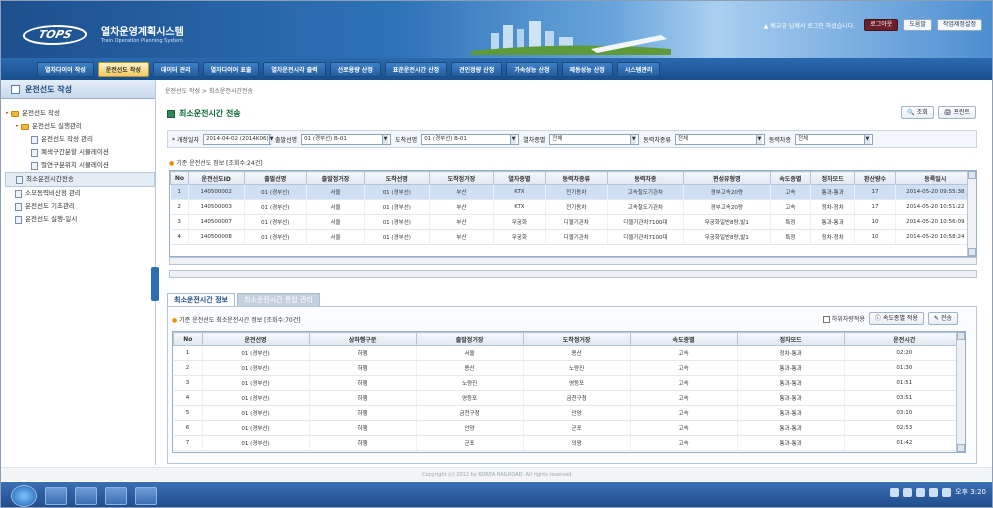 This screenshot has width=993, height=508. I want to click on menu-item-standard-time: 표준운전시간 산정, so click(416, 69).